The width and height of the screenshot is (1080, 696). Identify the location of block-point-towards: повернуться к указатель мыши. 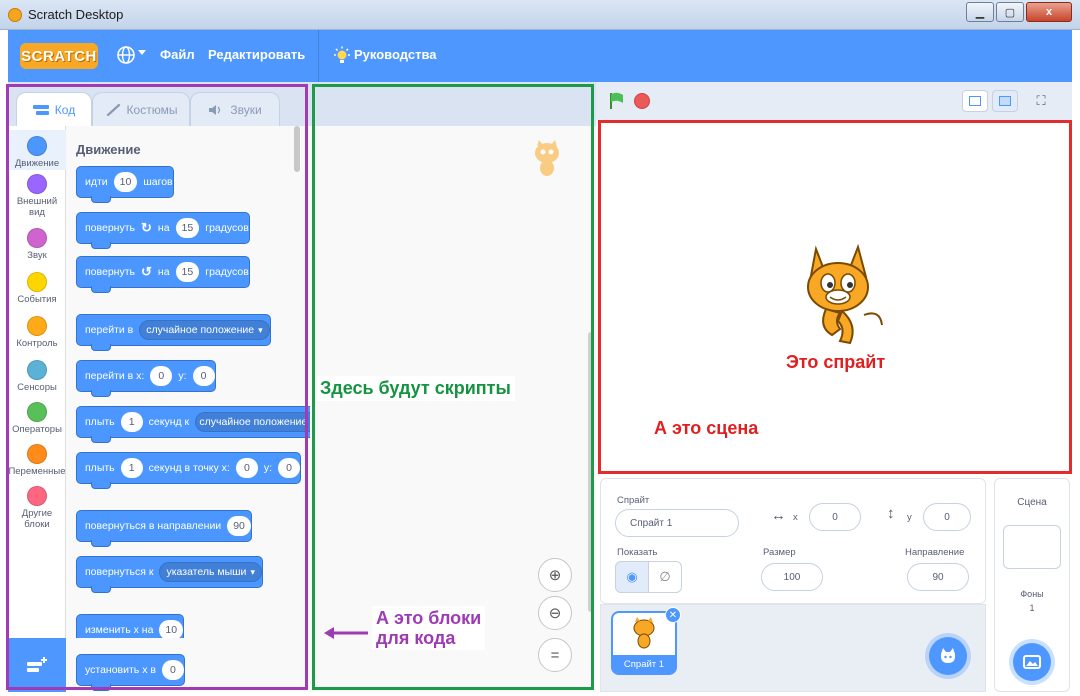
(169, 574).